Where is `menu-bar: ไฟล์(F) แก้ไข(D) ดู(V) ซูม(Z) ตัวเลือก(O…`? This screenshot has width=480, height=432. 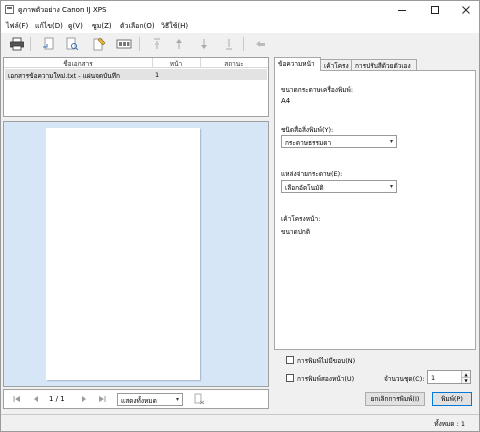 menu-bar: ไฟล์(F) แก้ไข(D) ดู(V) ซูม(Z) ตัวเลือก(O… is located at coordinates (240, 26).